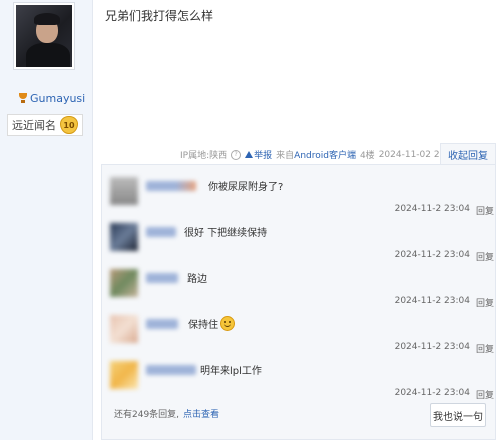 Image resolution: width=500 pixels, height=440 pixels. What do you see at coordinates (325, 156) in the screenshot?
I see `client-link: Android客户端` at bounding box center [325, 156].